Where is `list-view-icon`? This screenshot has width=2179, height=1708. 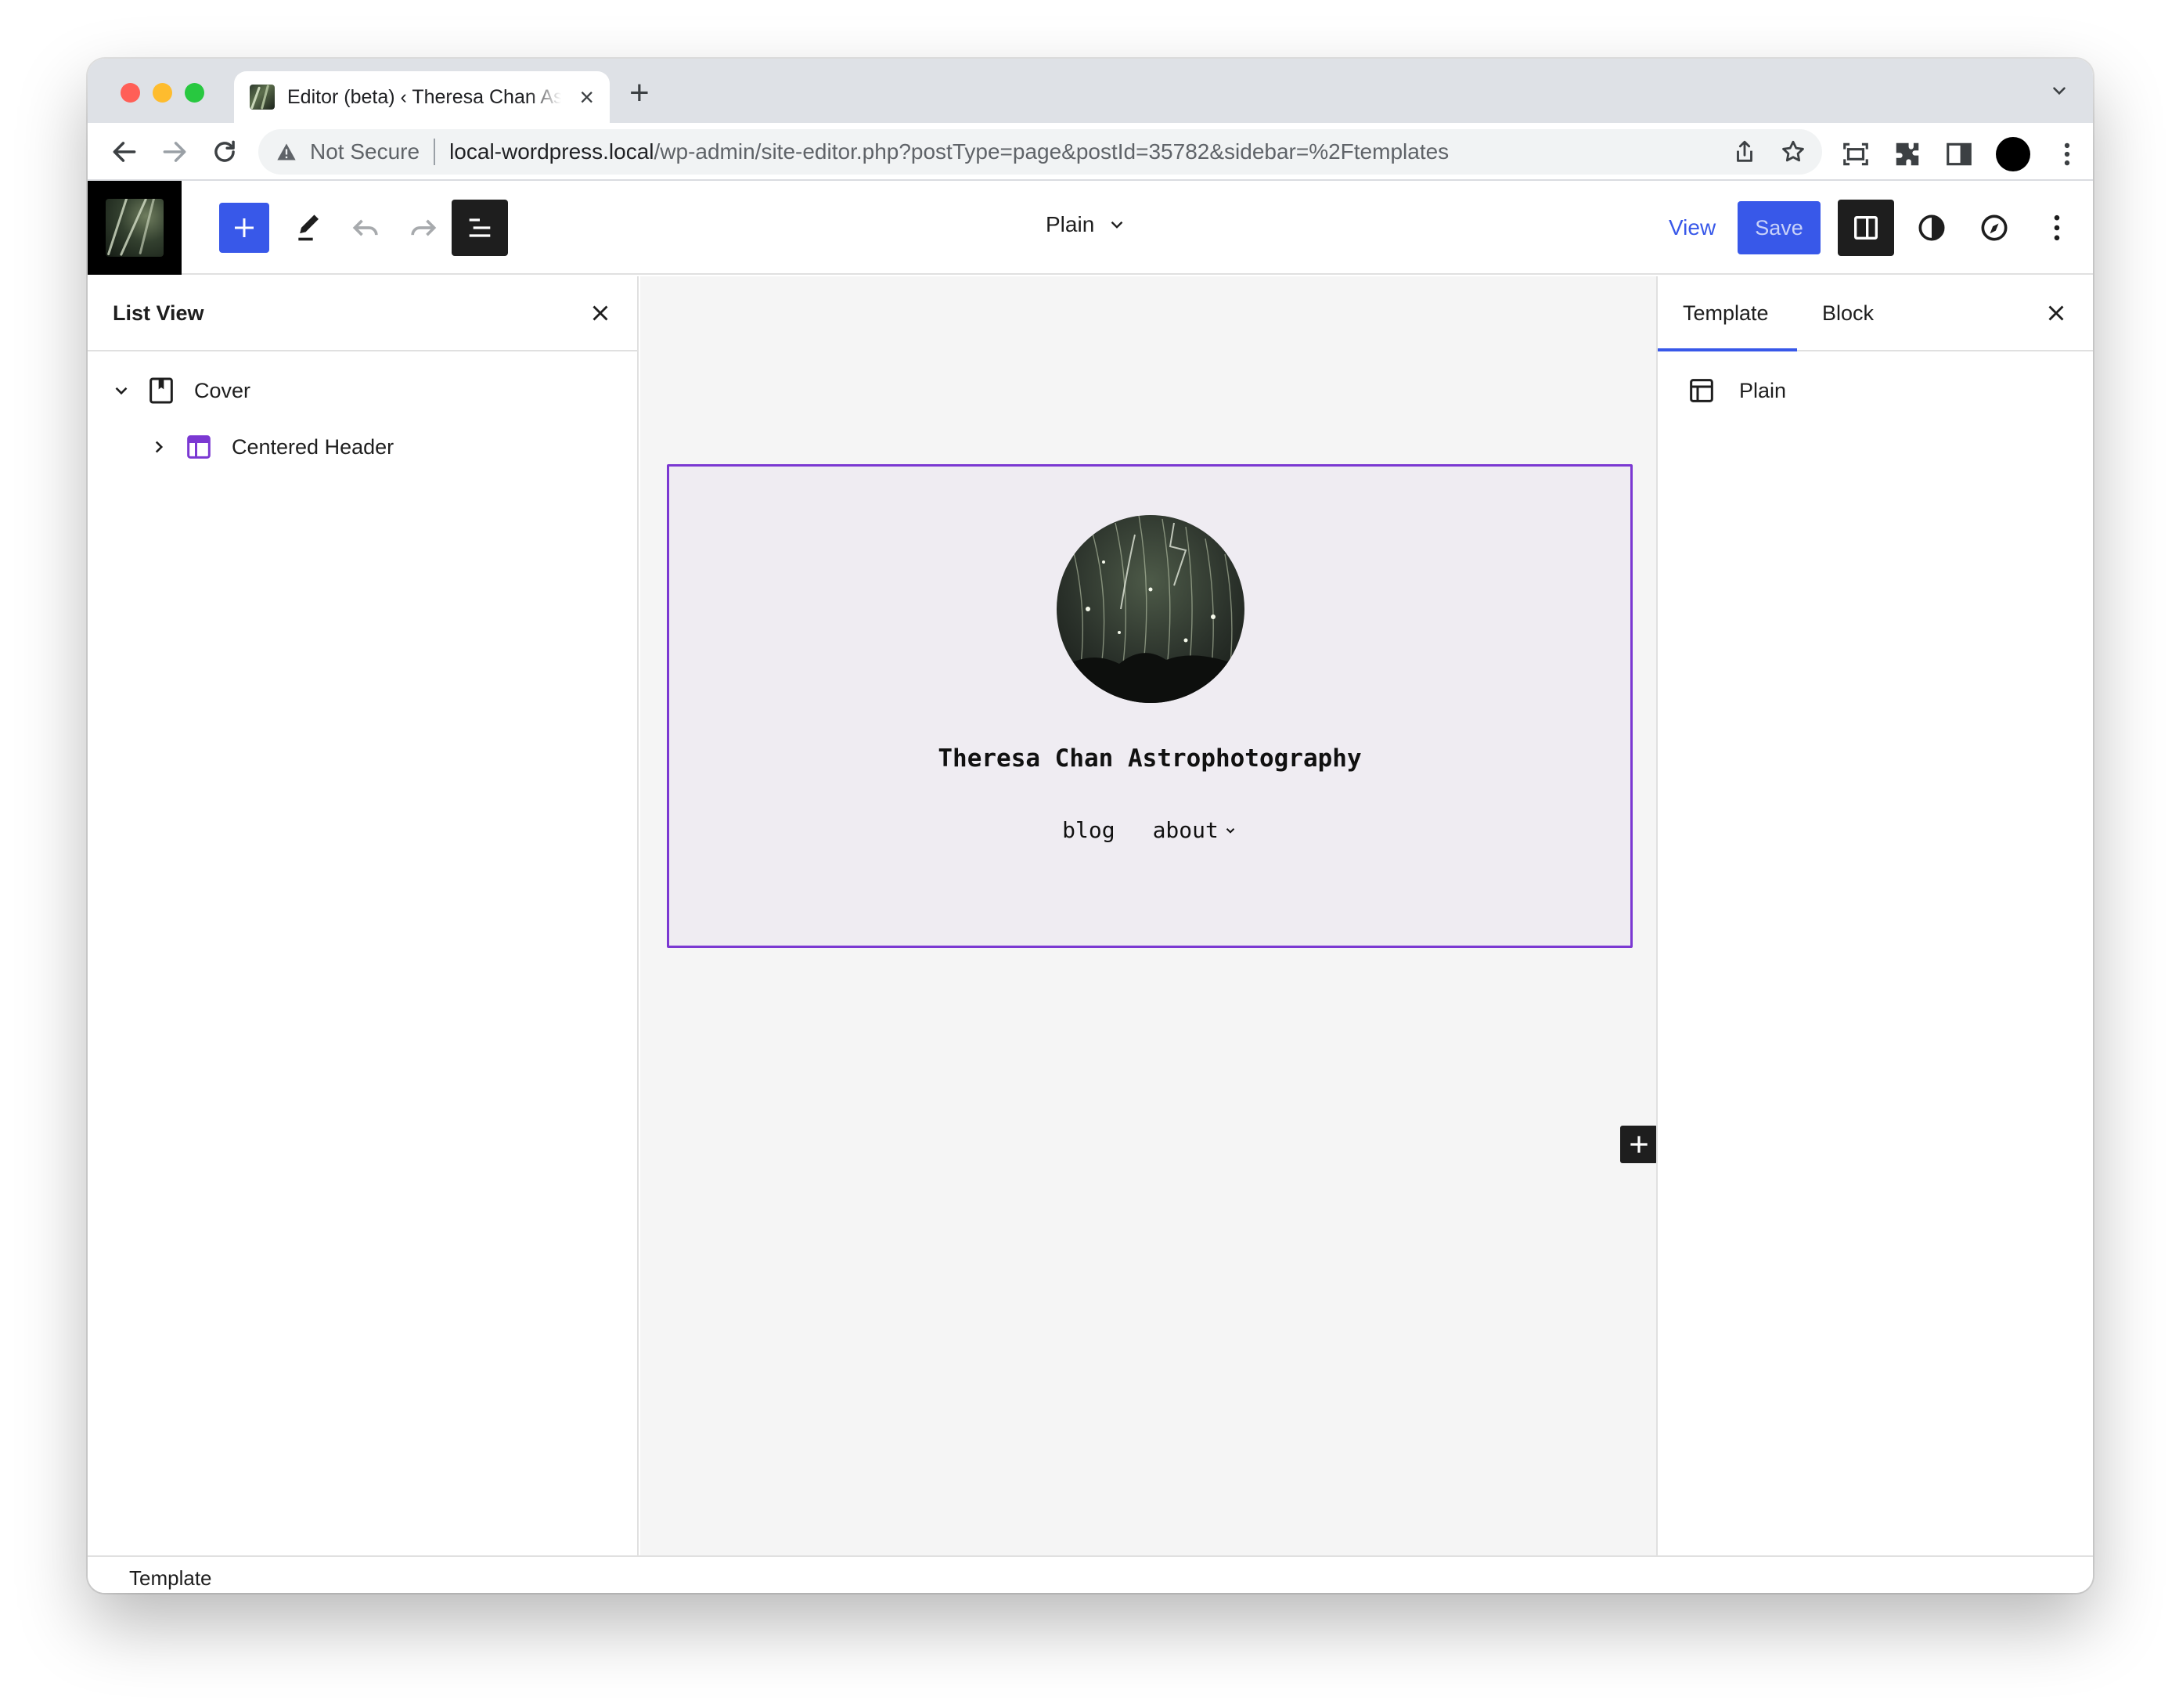 list-view-icon is located at coordinates (480, 227).